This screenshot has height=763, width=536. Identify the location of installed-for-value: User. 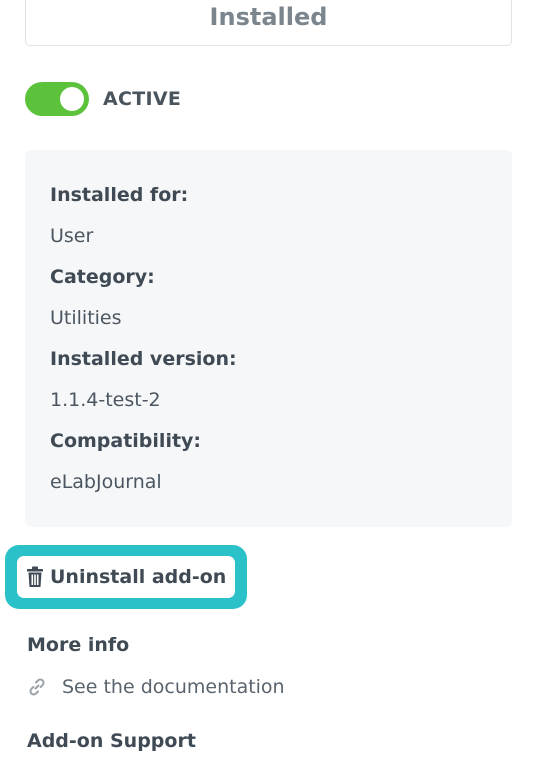
(72, 236).